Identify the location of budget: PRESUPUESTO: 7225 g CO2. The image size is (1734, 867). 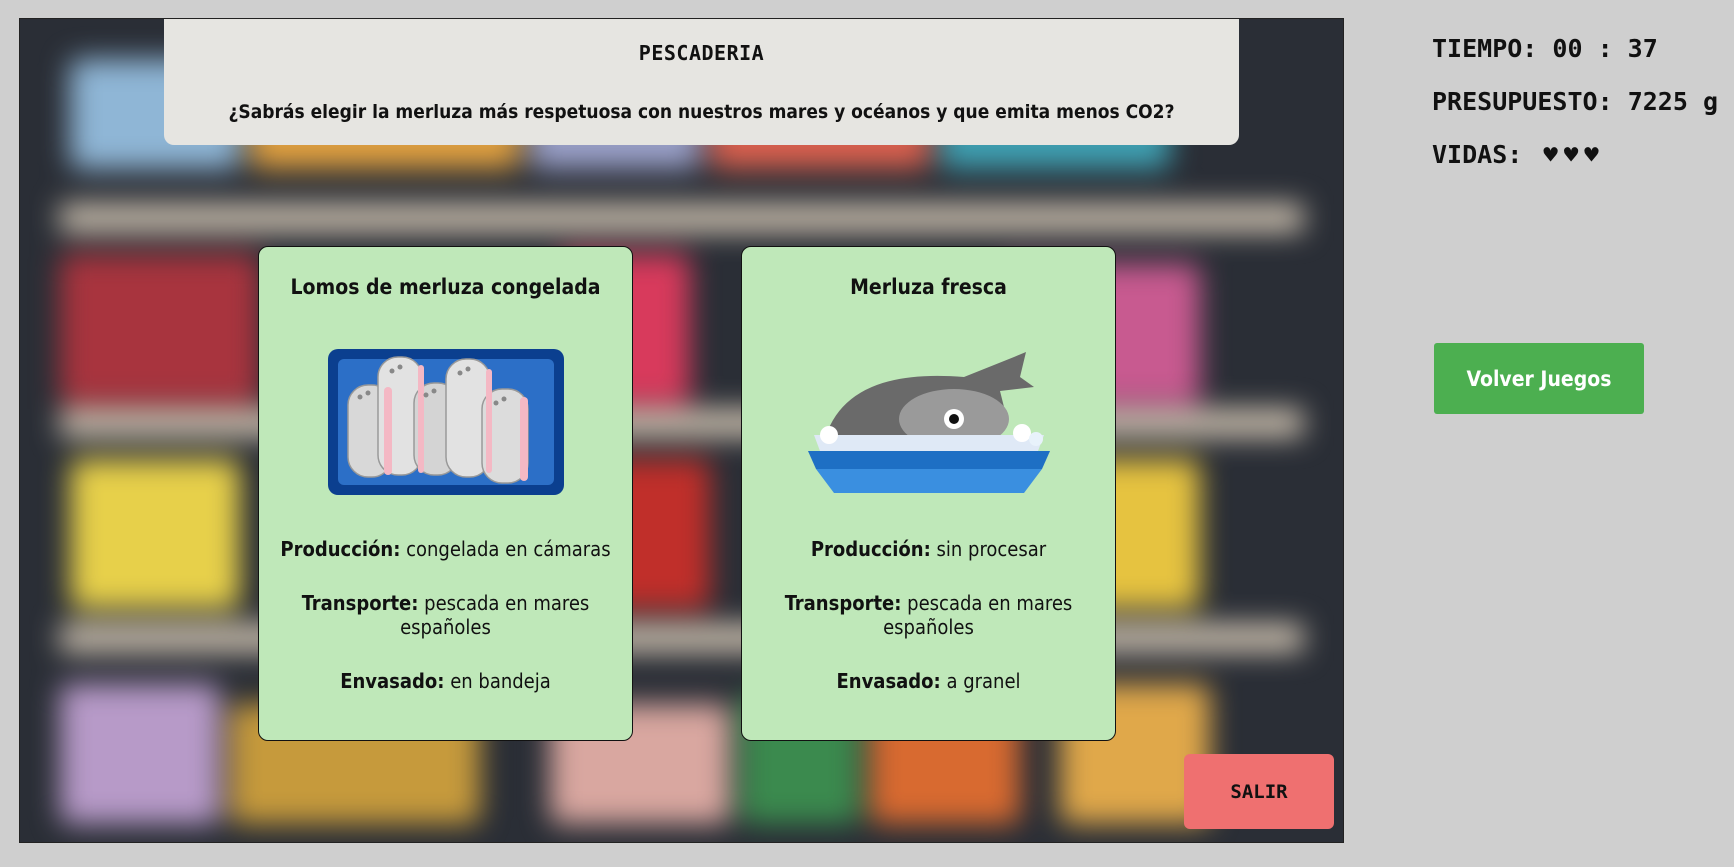
(1583, 113).